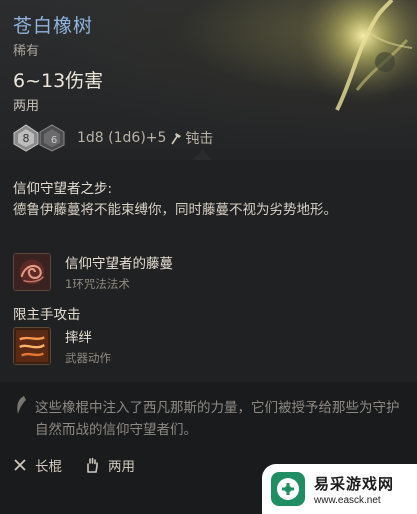 This screenshot has height=514, width=417. I want to click on damage-dice-row: 8 6 1d8 (1d6)+5 钝击, so click(113, 138).